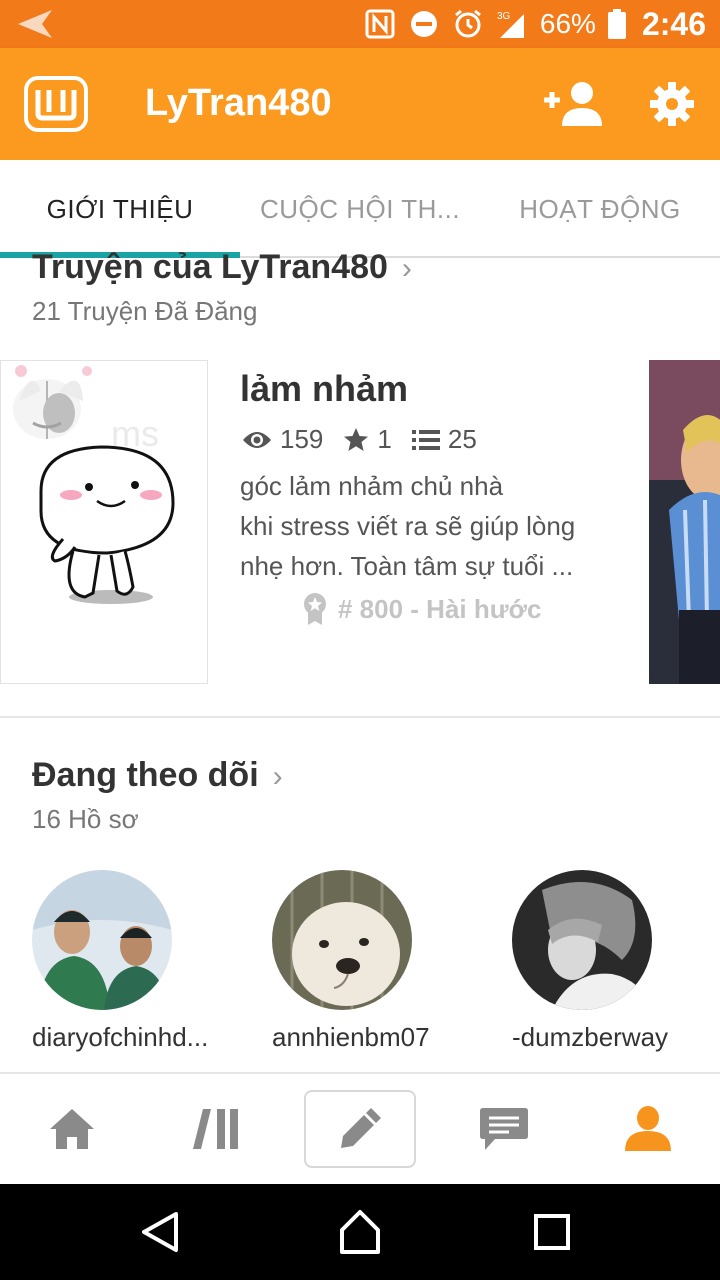 The width and height of the screenshot is (720, 1280). I want to click on section-divider, so click(360, 717).